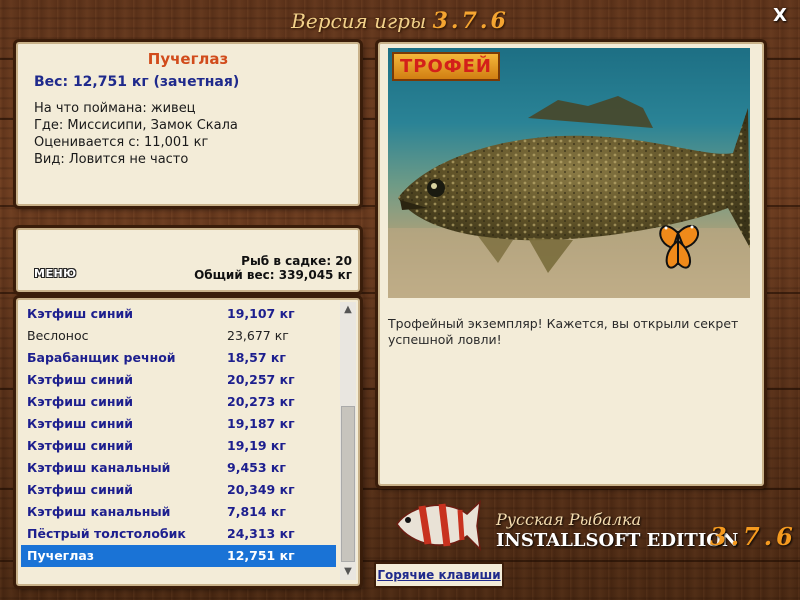  What do you see at coordinates (136, 125) in the screenshot?
I see `location-info: Где: Миссисипи, Замок Скала` at bounding box center [136, 125].